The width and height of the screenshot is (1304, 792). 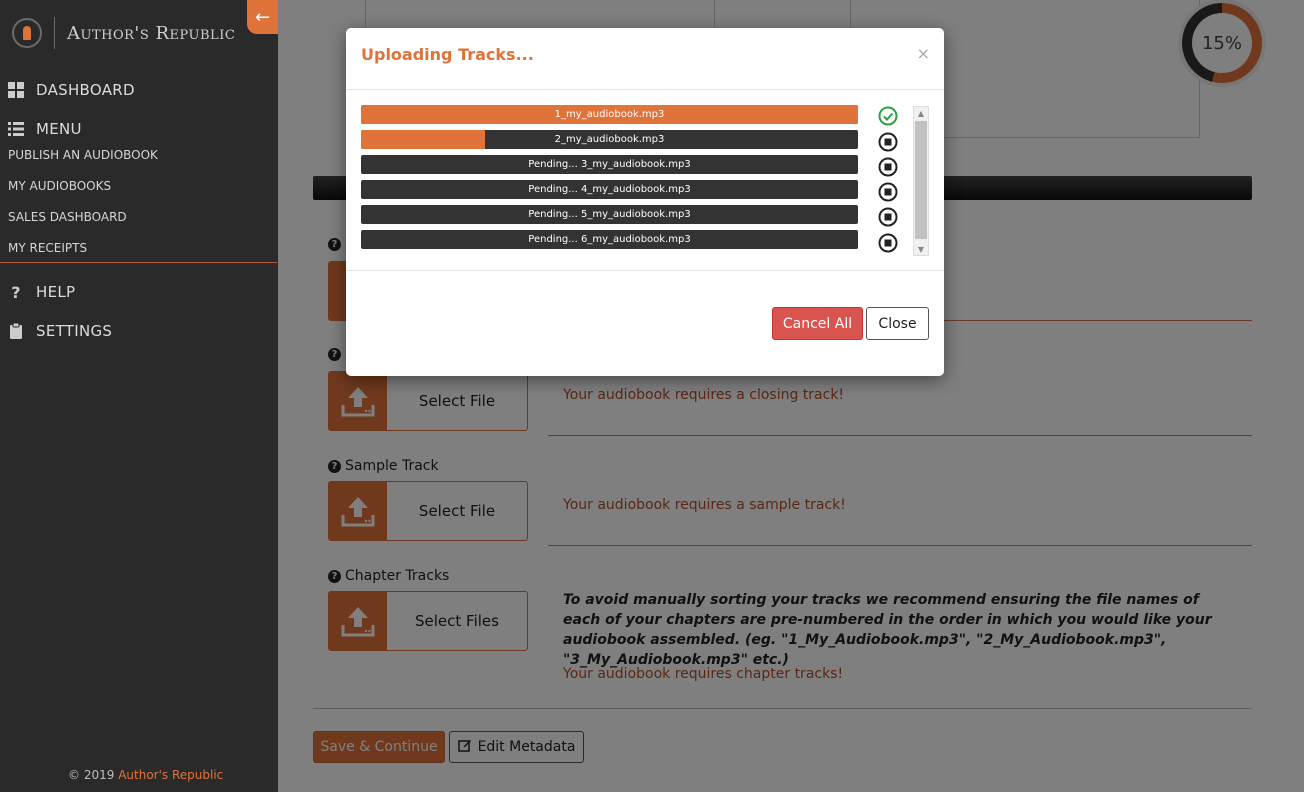 I want to click on list-icon, so click(x=16, y=129).